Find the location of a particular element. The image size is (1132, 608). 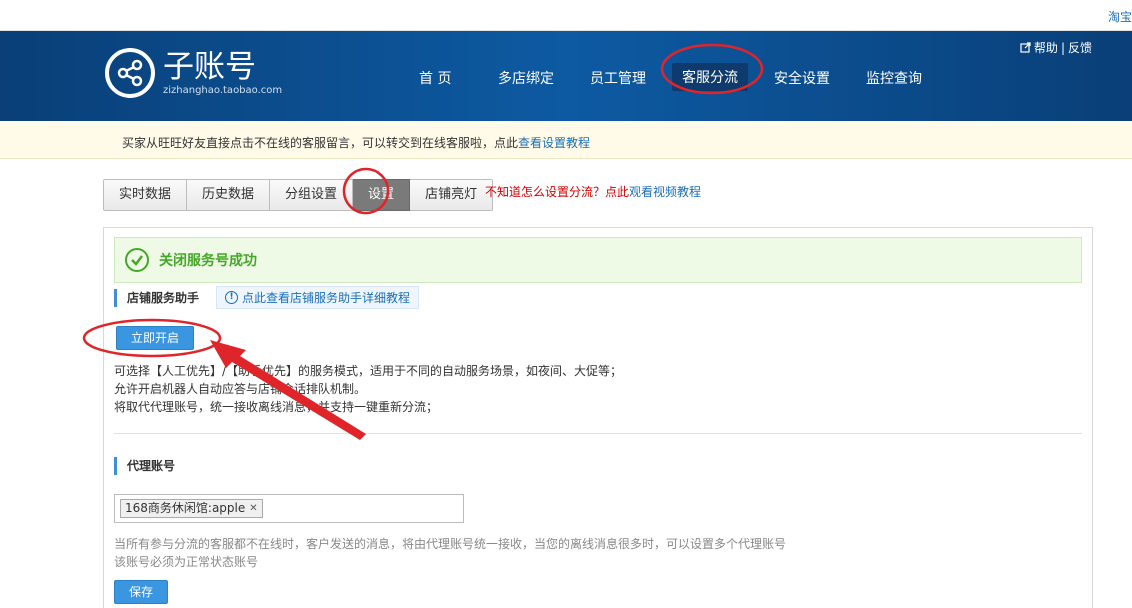

notice-bar: 买家从旺旺好友直接点击不在线的客服留言，可以转交到在线客服啦，点此查看设置教程 is located at coordinates (566, 140).